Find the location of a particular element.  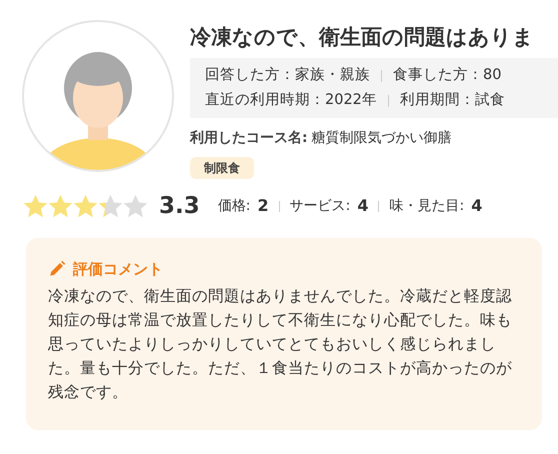

info-text: 利用期間：試食 is located at coordinates (452, 100).